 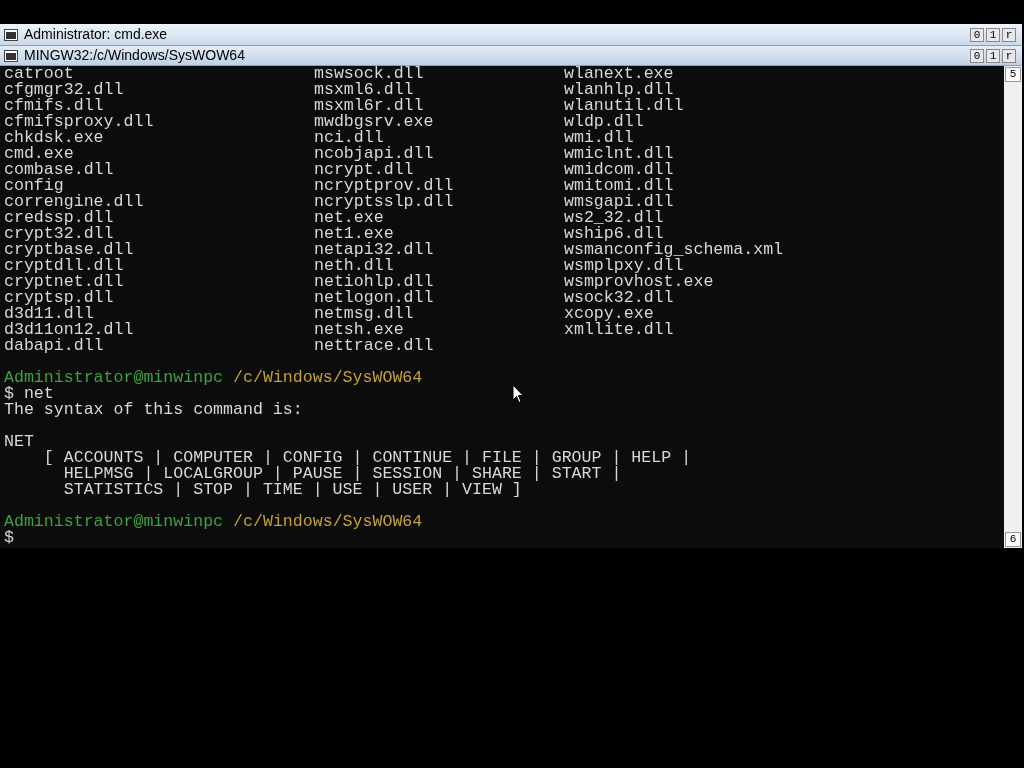 What do you see at coordinates (604, 121) in the screenshot?
I see `file-name: wldp.dll` at bounding box center [604, 121].